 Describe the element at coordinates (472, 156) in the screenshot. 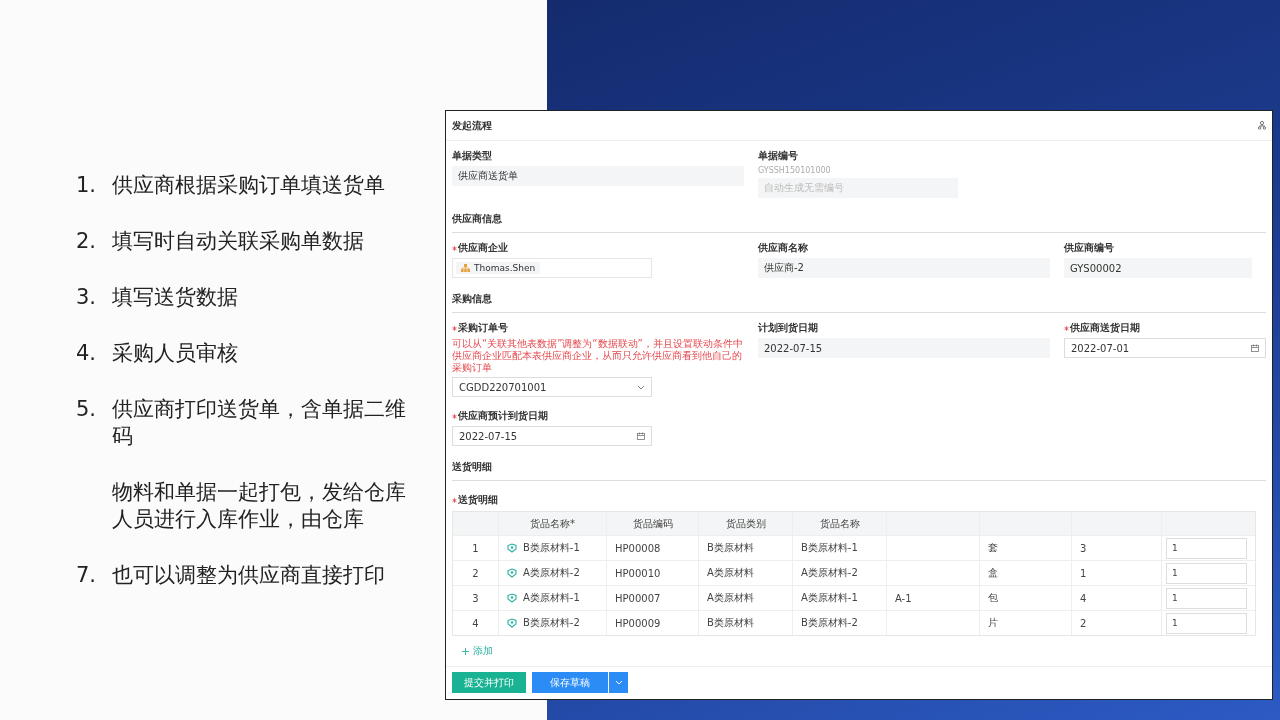

I see `field-label: 单据类型` at that location.